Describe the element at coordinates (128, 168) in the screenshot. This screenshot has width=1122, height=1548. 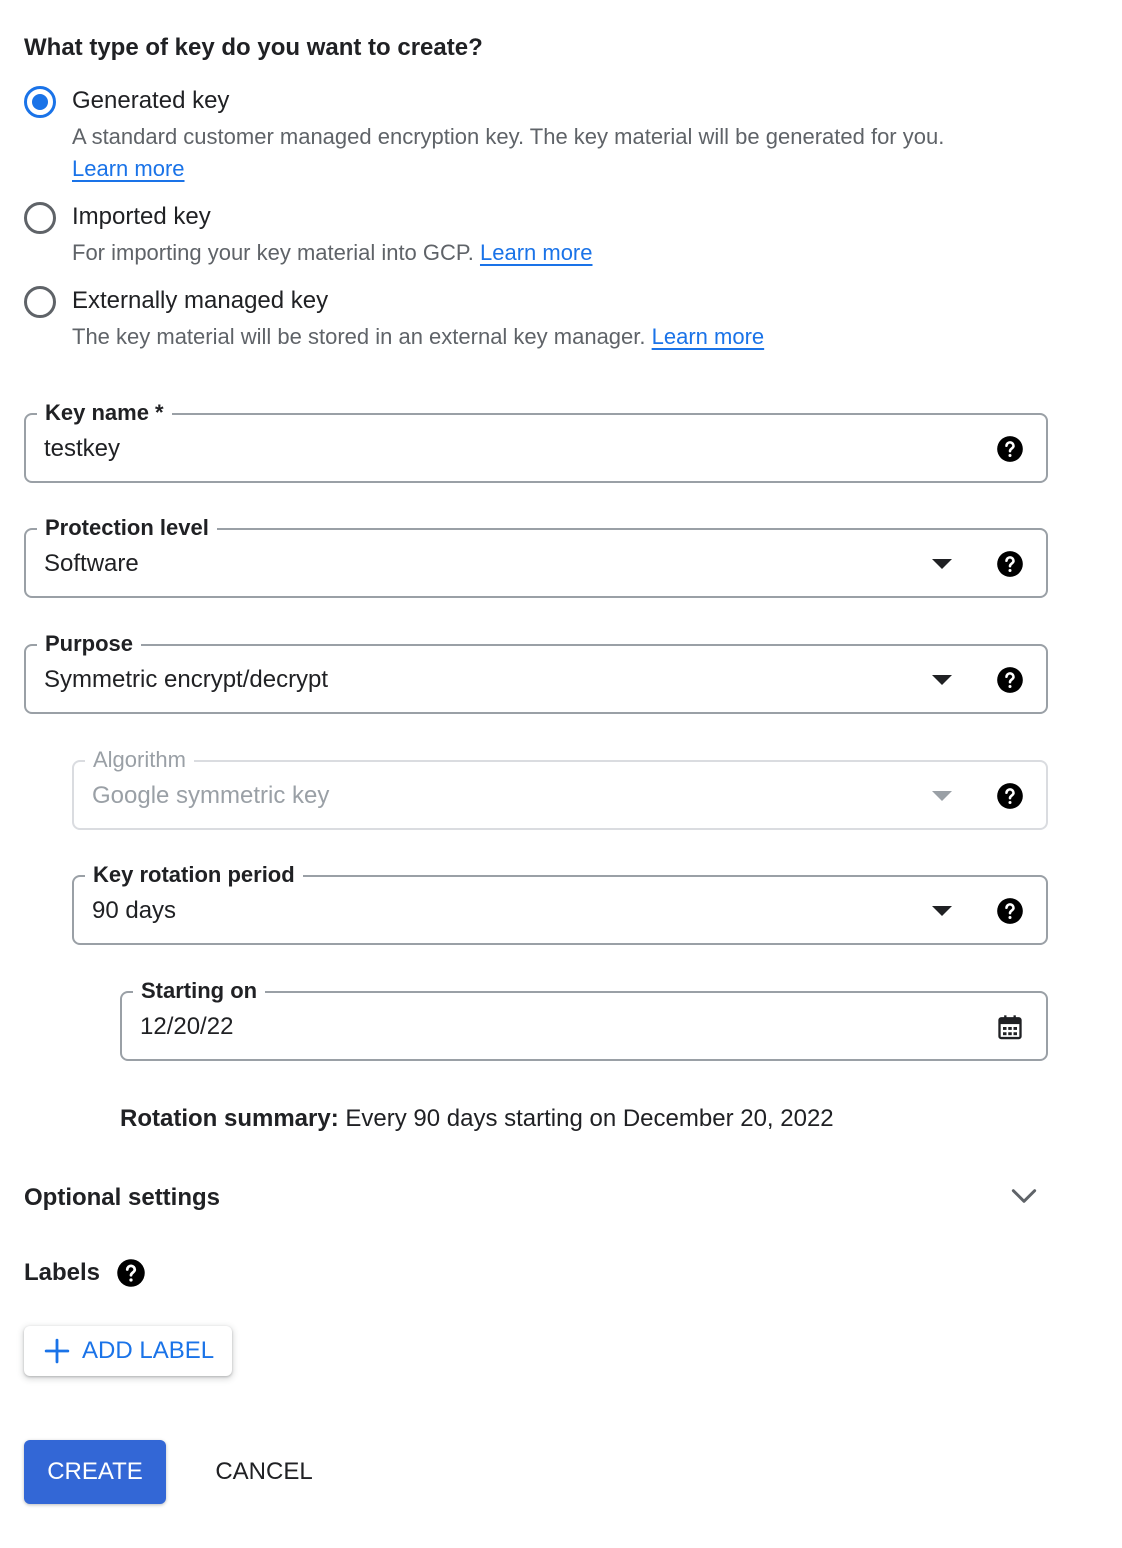
I see `learn-more-link-generated: Learn more` at that location.